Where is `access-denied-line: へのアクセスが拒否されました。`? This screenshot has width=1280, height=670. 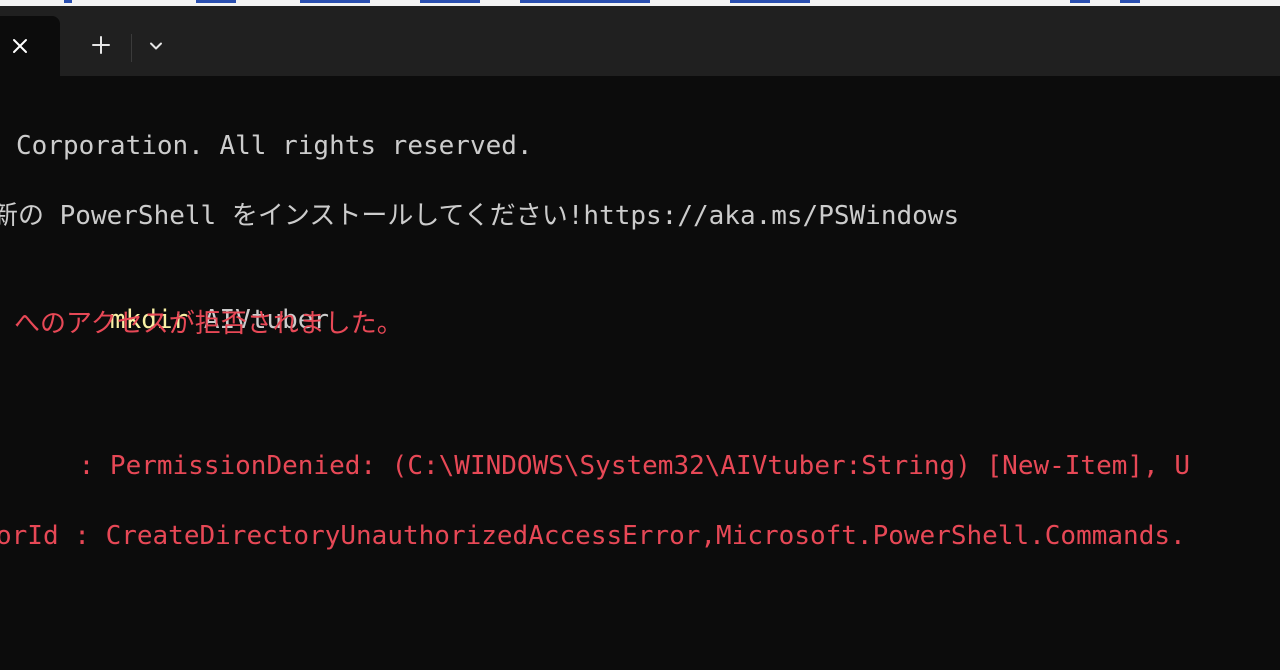 access-denied-line: へのアクセスが拒否されました。 is located at coordinates (208, 324).